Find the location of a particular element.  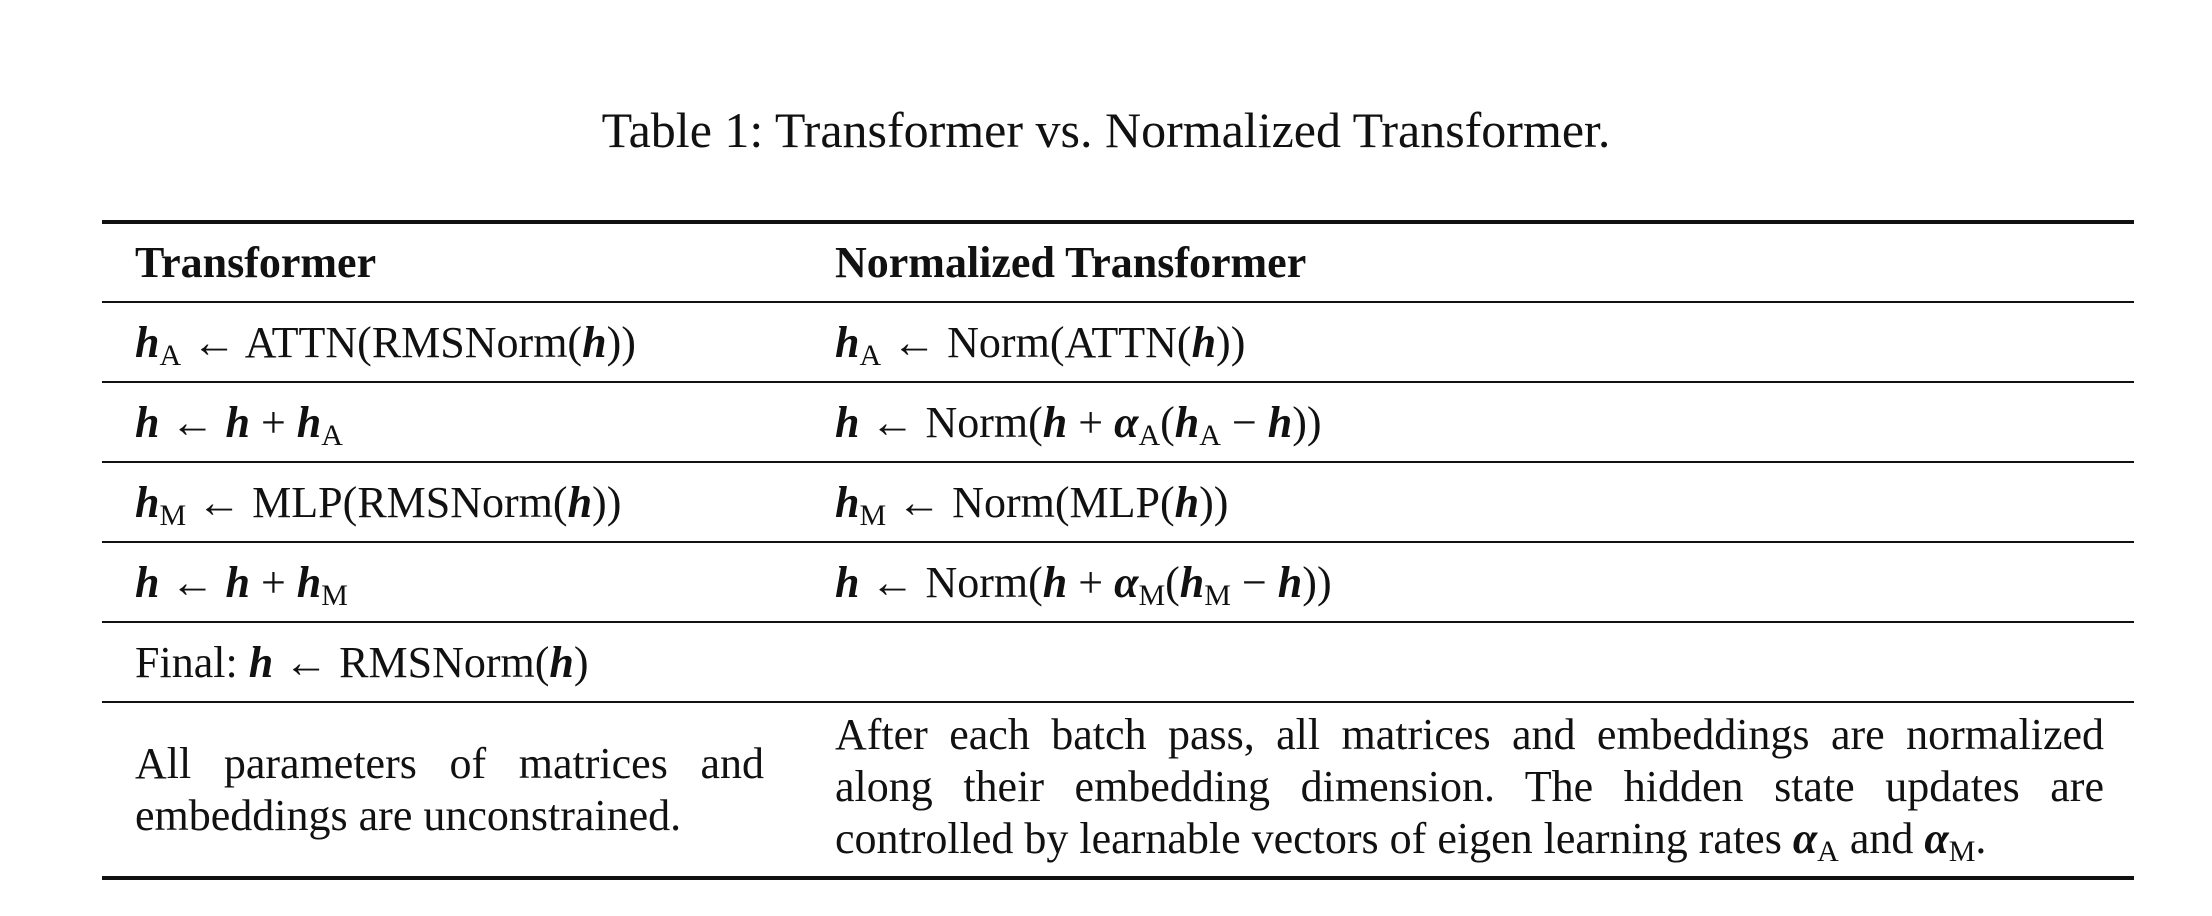

transformer-mlp-formula: hM ← MLP(RMSNorm(h)) is located at coordinates (378, 504).